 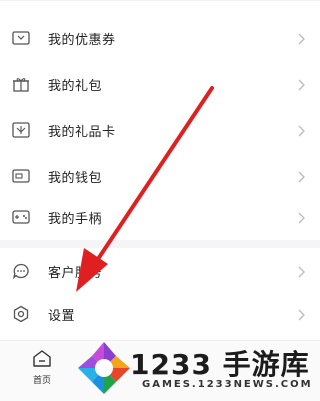 What do you see at coordinates (227, 384) in the screenshot?
I see `watermark-url: GAMES.1233NEWS.COM` at bounding box center [227, 384].